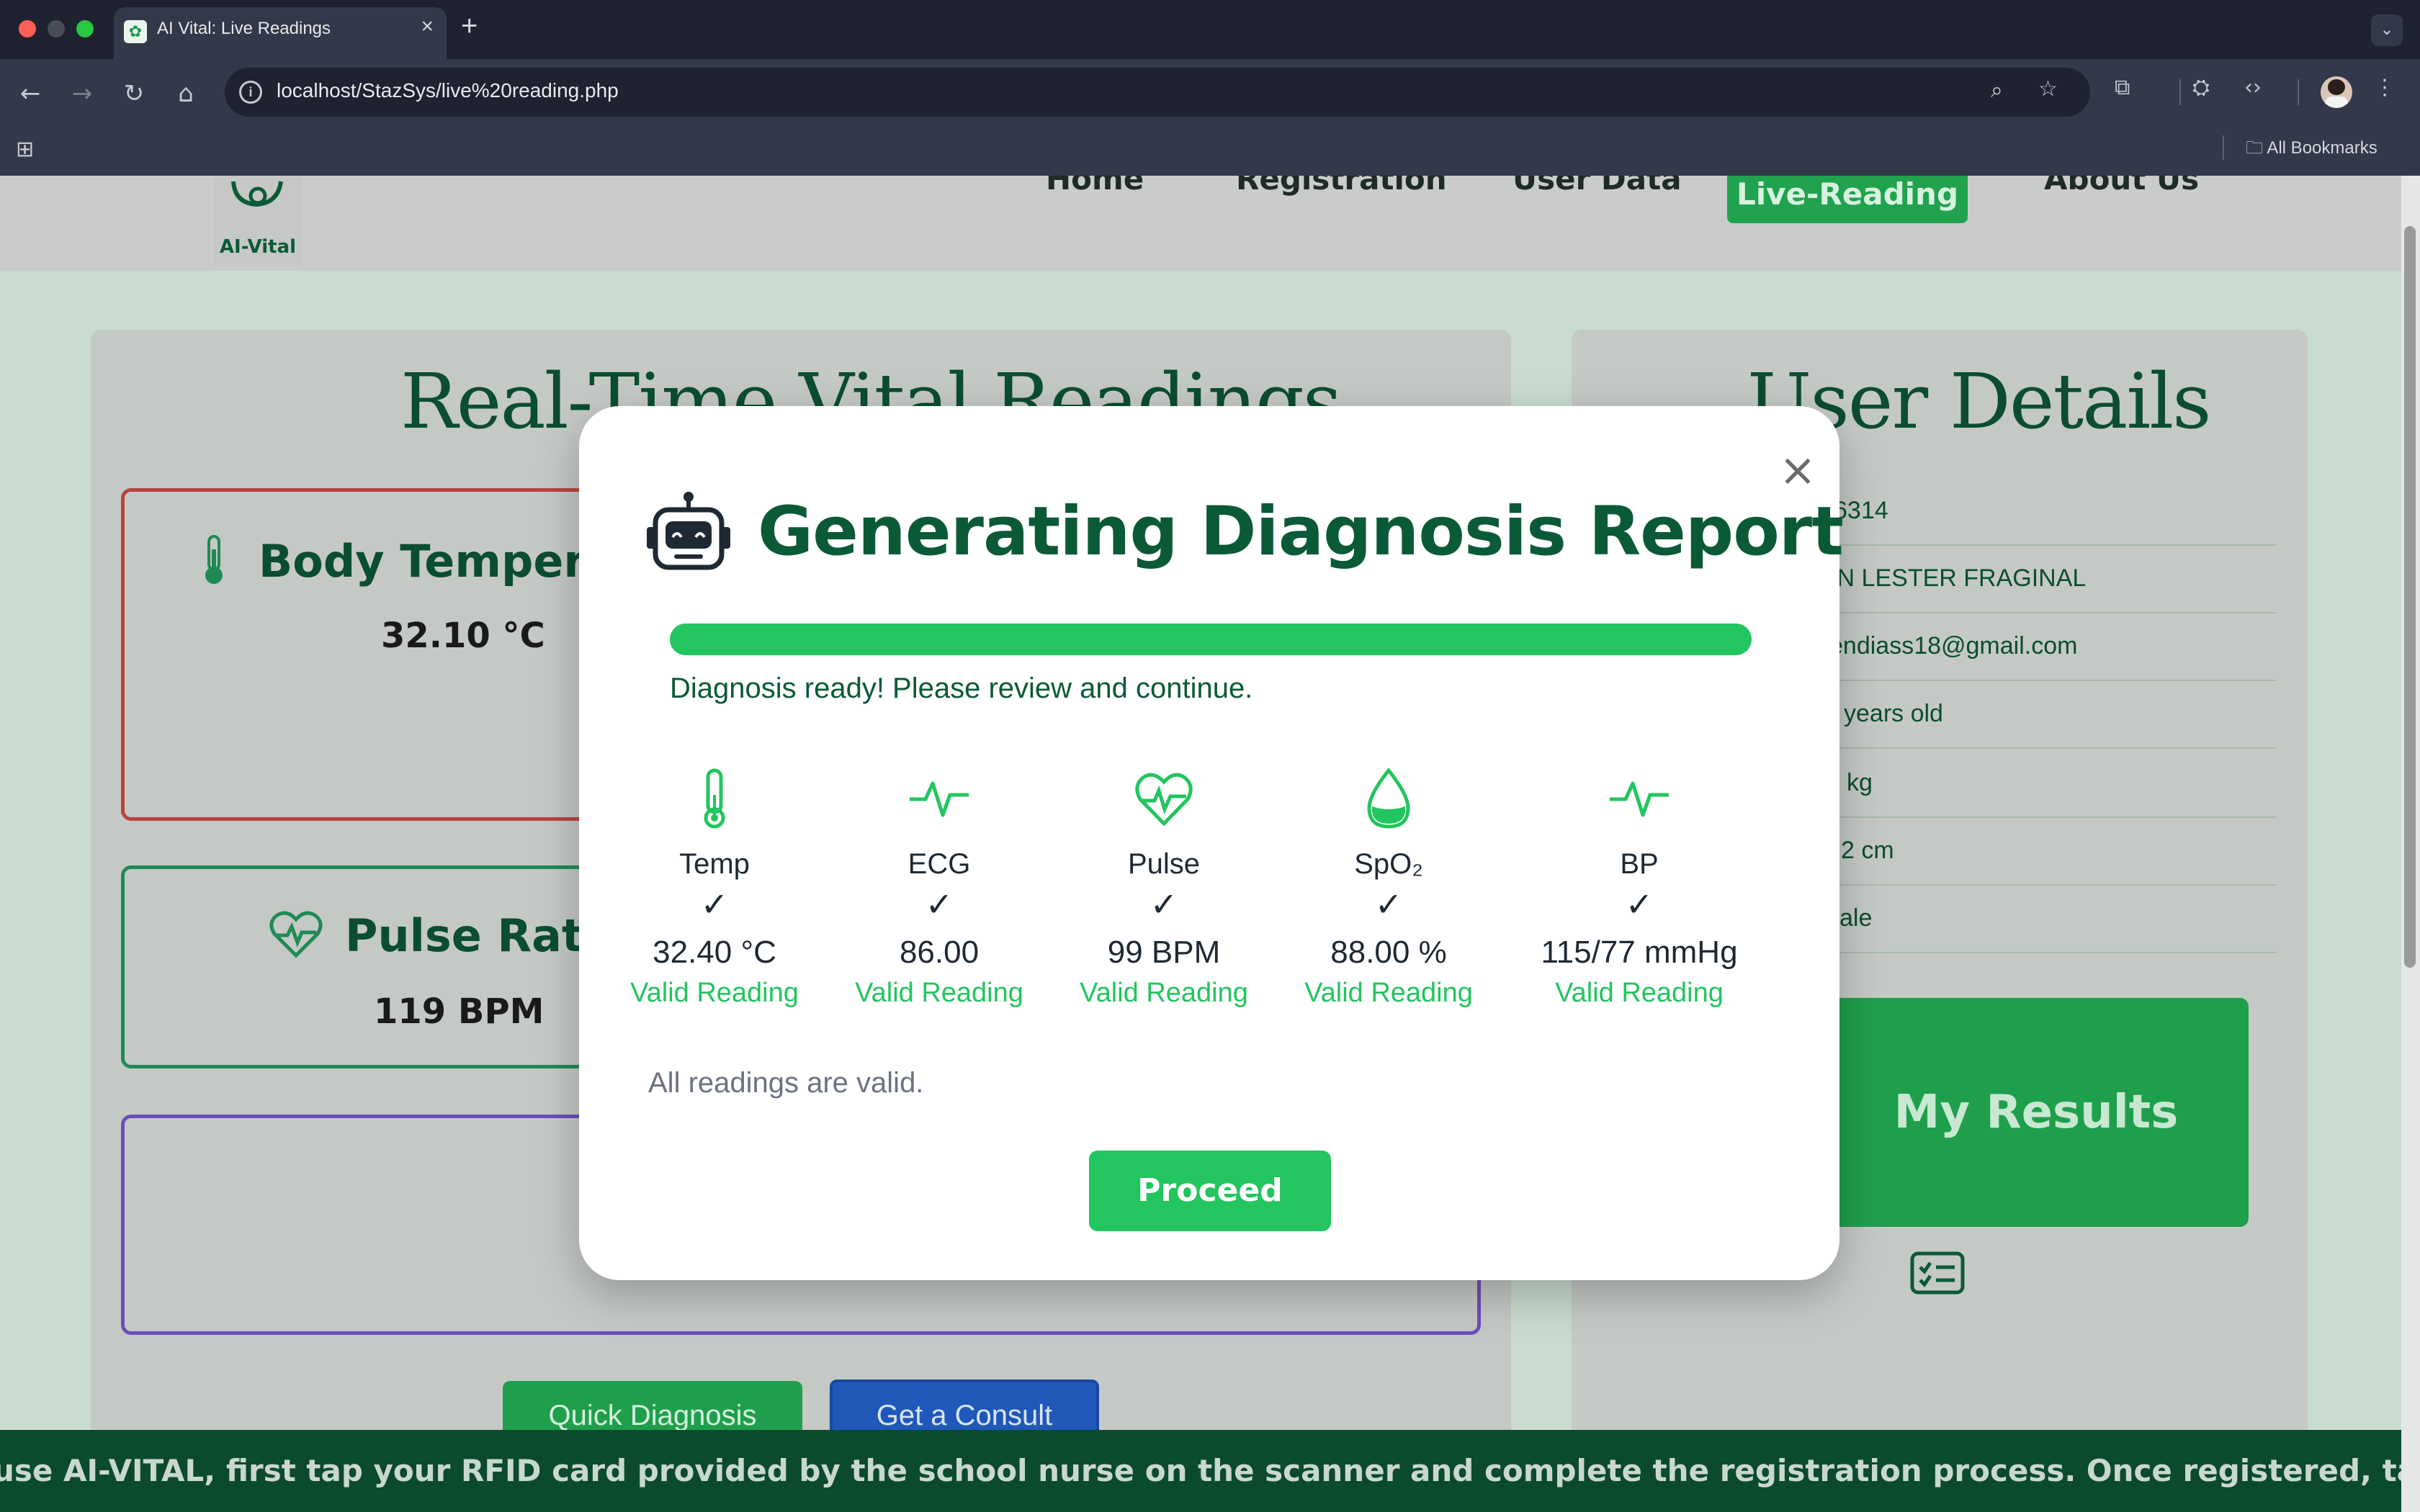 This screenshot has width=2420, height=1512. I want to click on user-height-value: 2 cm, so click(1868, 850).